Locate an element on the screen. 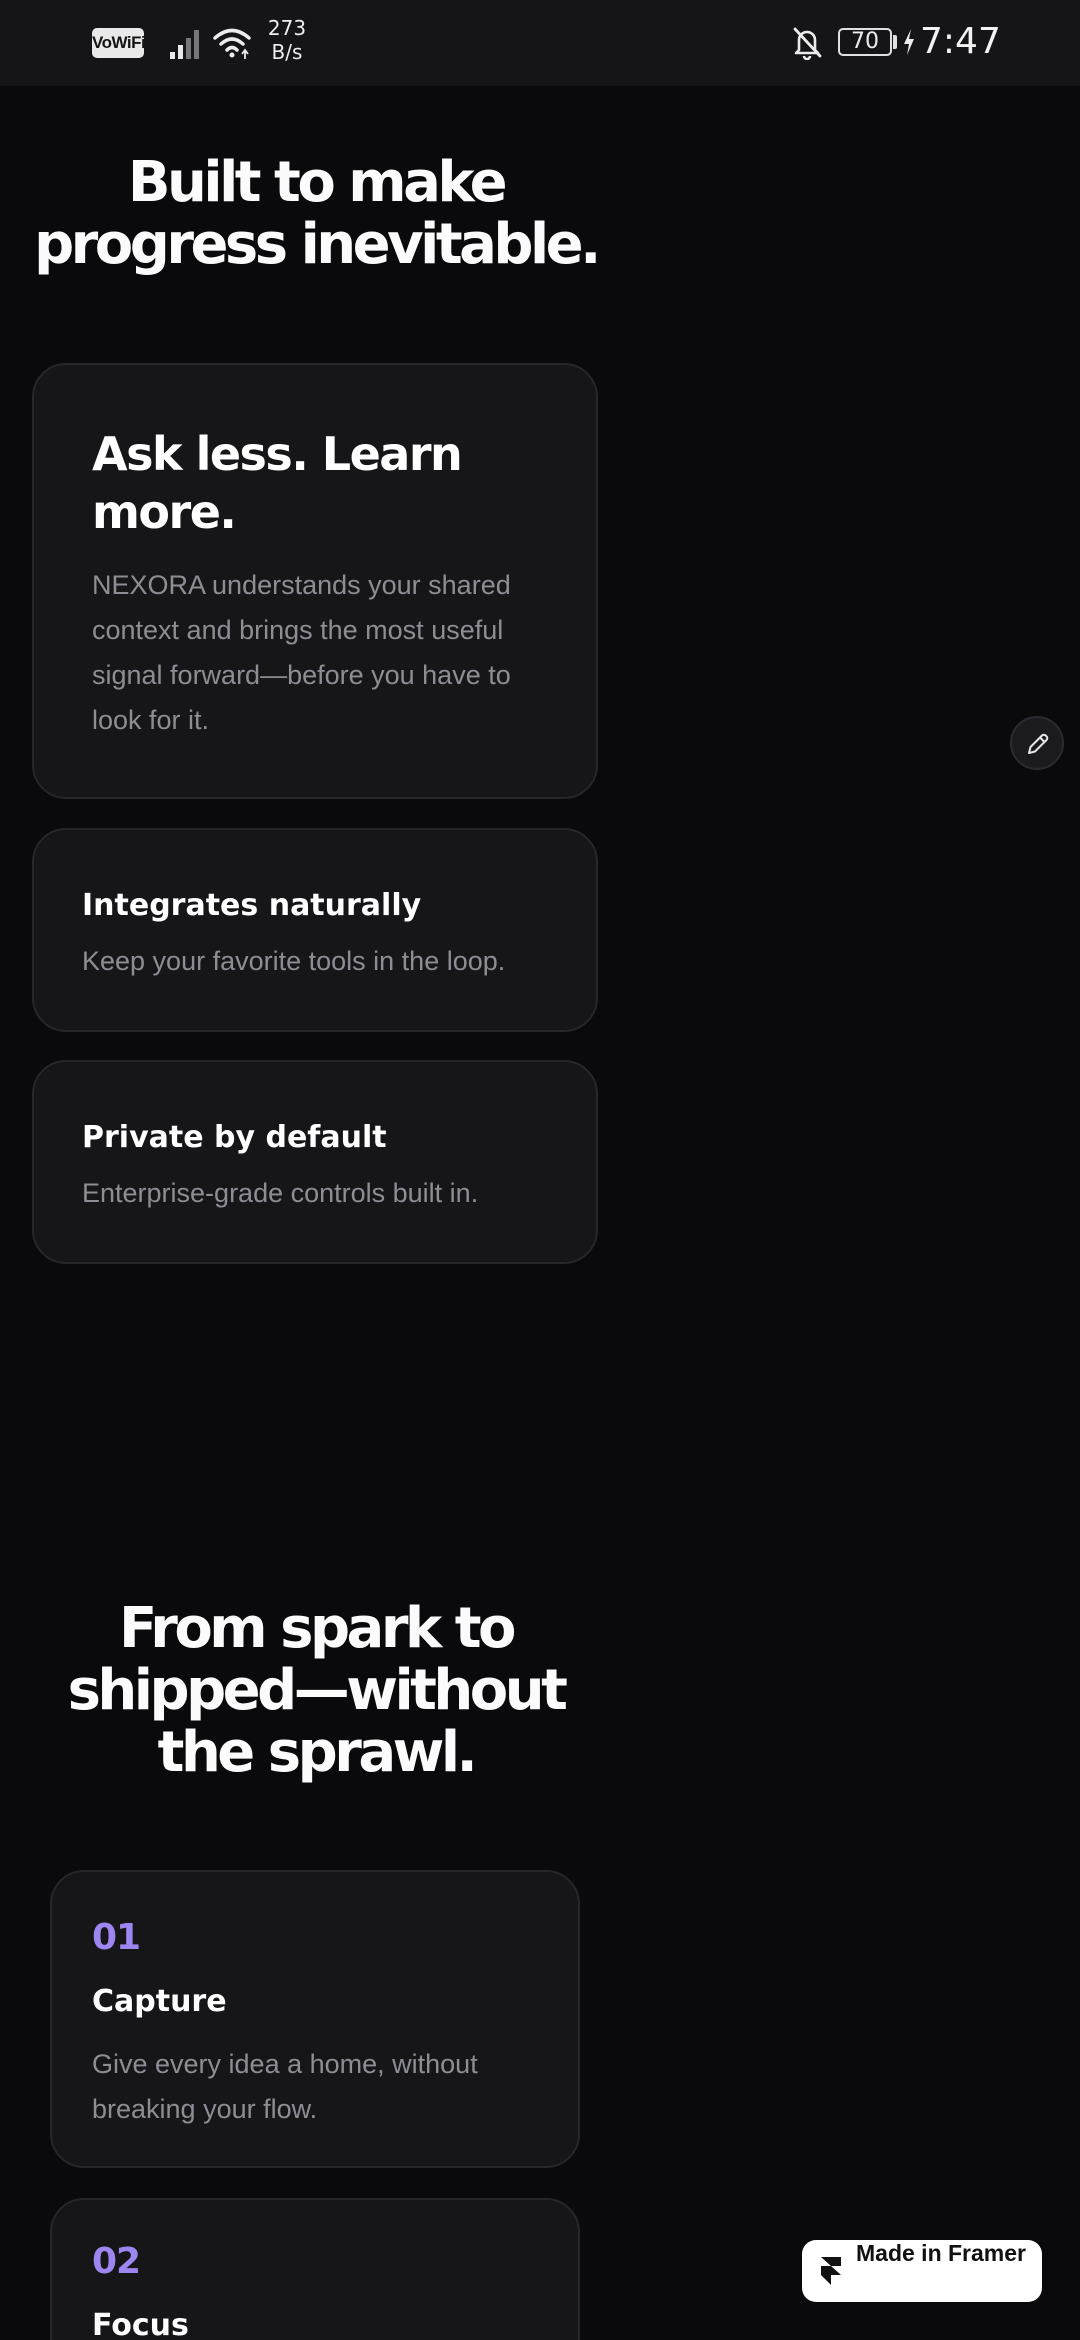  clock: 7:47 is located at coordinates (960, 41).